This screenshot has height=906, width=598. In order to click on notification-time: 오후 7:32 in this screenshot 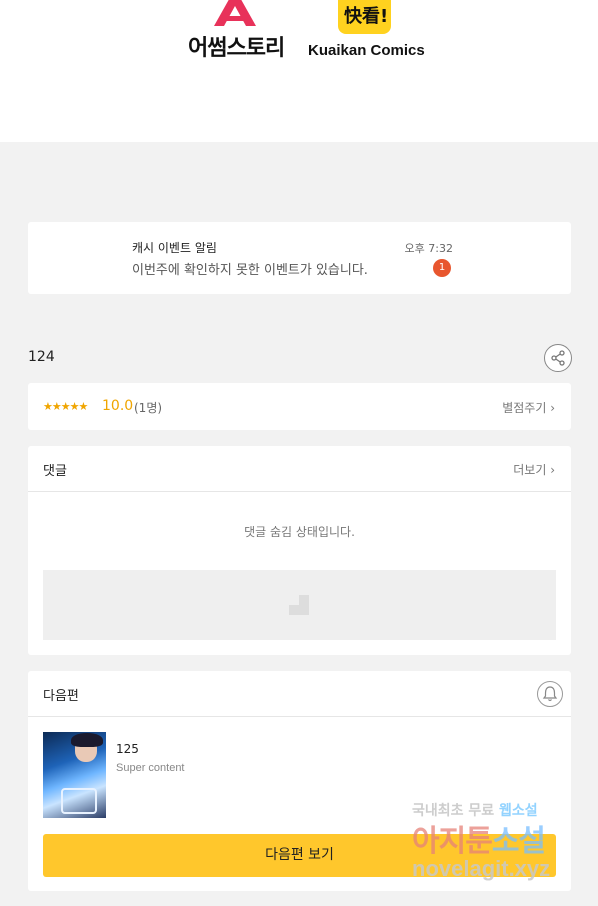, I will do `click(428, 248)`.